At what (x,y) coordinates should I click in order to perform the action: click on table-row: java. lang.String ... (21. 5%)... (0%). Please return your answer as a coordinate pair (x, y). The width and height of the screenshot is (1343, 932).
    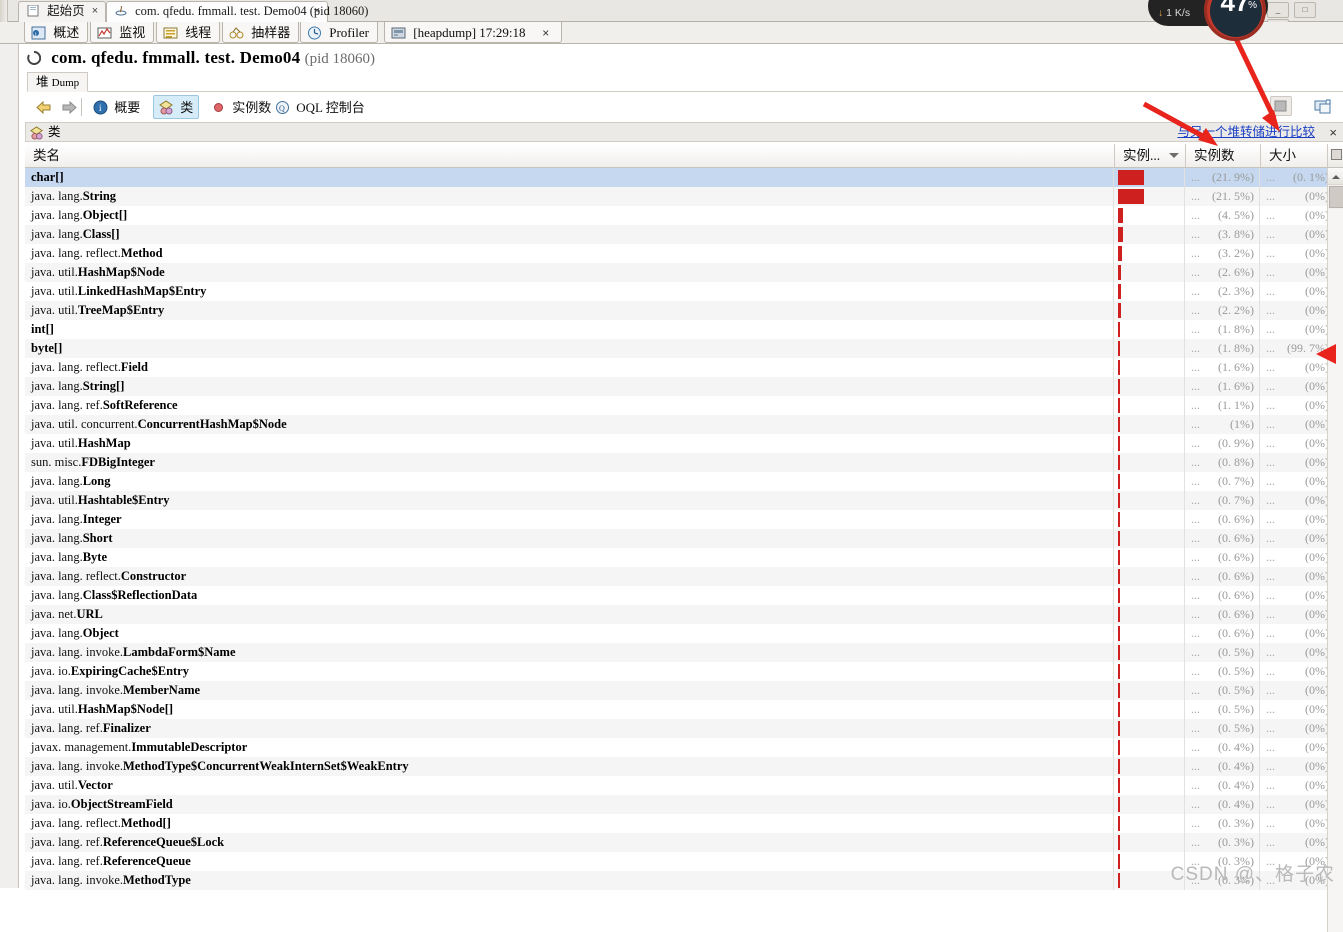
    Looking at the image, I should click on (684, 196).